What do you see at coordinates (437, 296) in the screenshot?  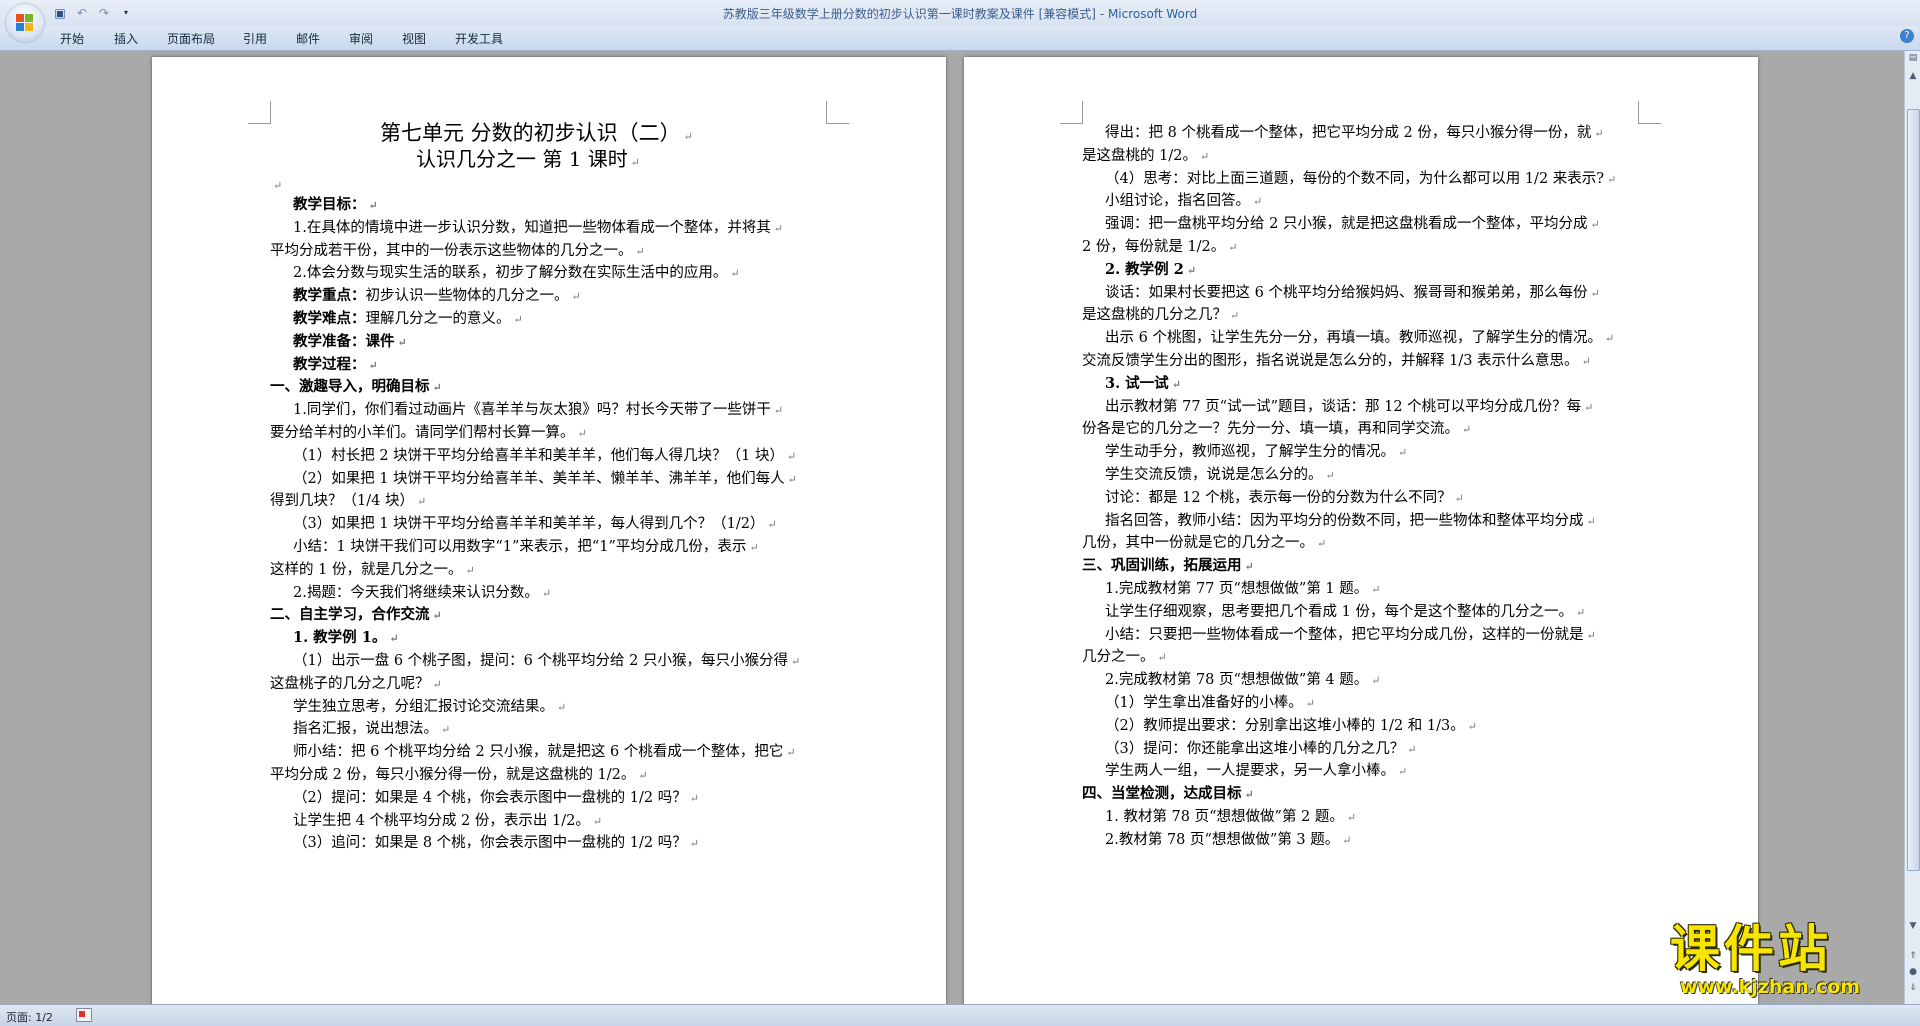 I see `paragraph-line: 教学重点：初步认识一些物体的几分之一。 ↵` at bounding box center [437, 296].